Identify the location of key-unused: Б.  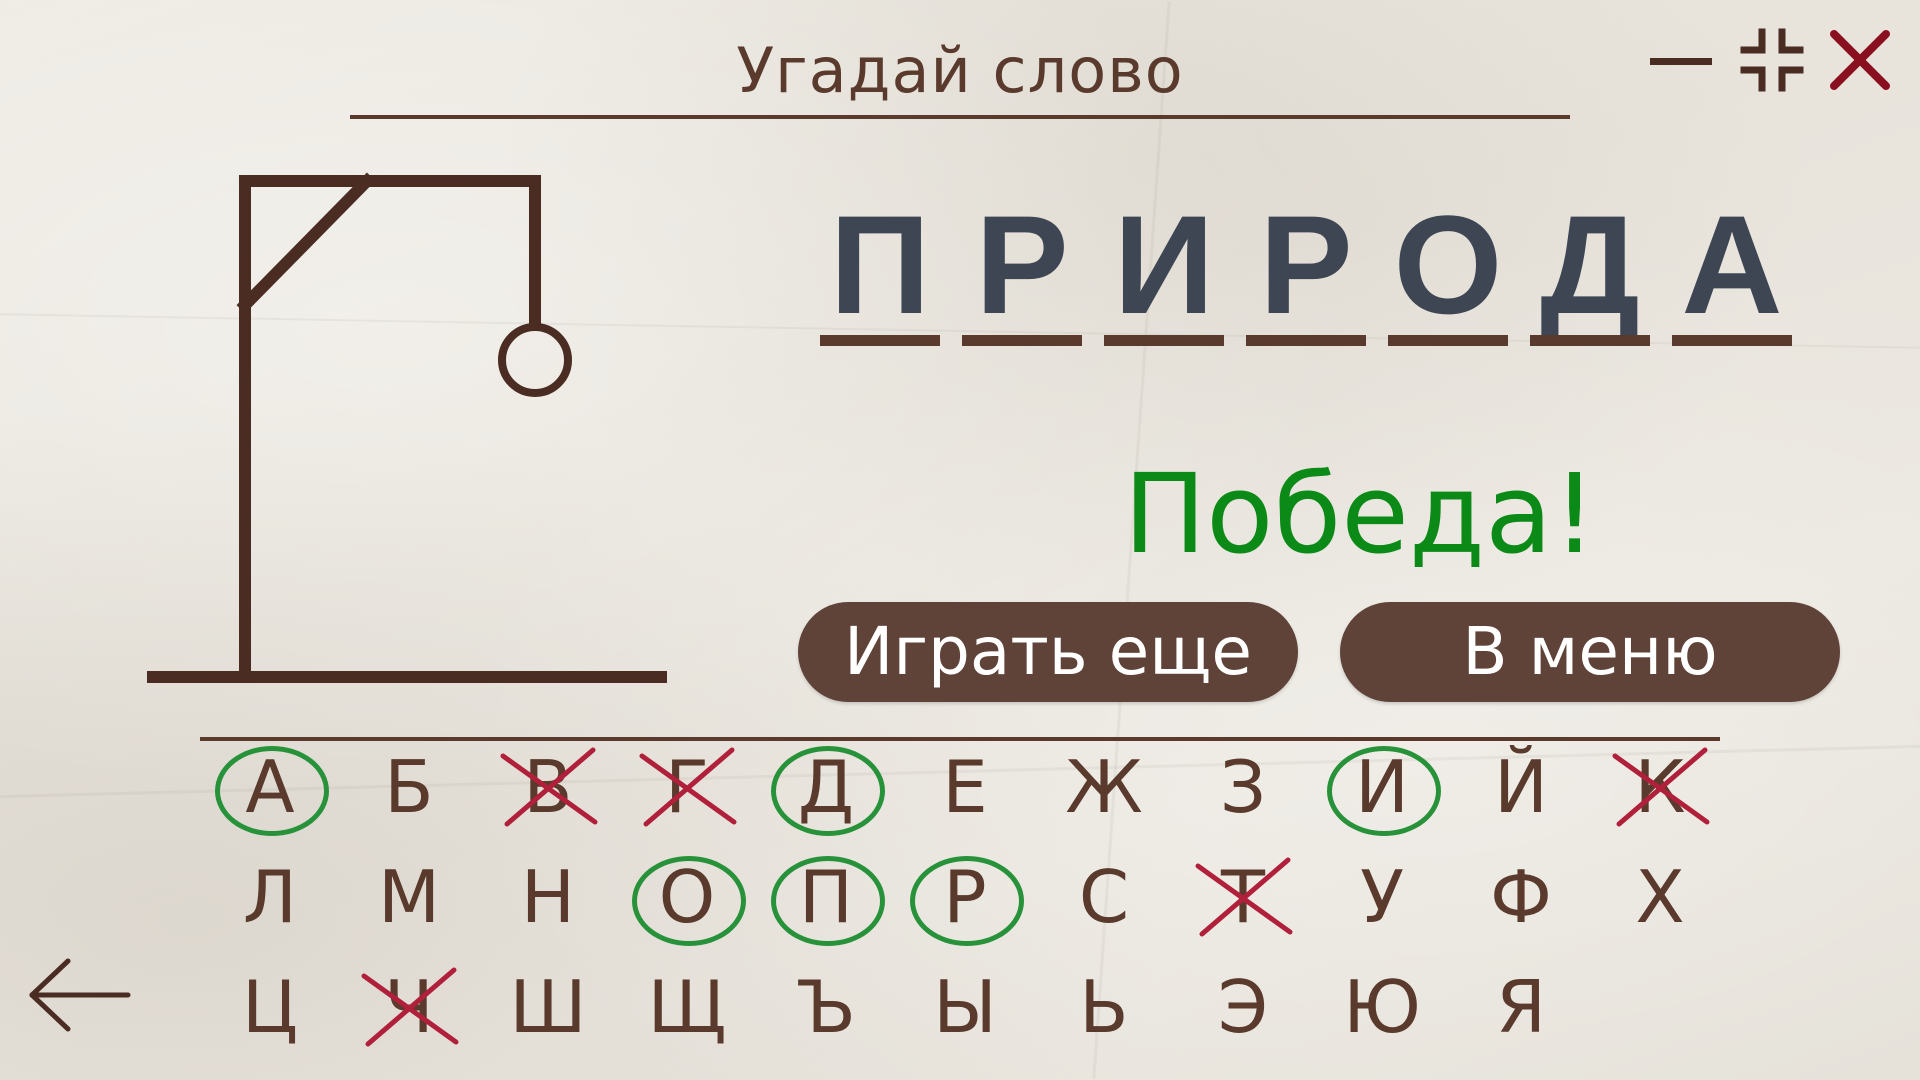
(409, 787).